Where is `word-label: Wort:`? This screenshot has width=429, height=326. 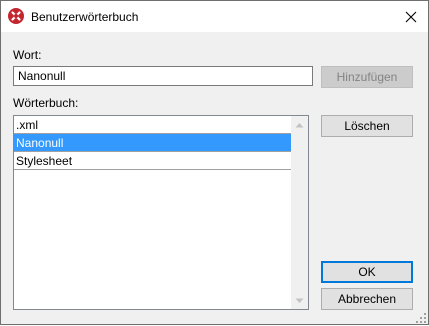
word-label: Wort: is located at coordinates (27, 55).